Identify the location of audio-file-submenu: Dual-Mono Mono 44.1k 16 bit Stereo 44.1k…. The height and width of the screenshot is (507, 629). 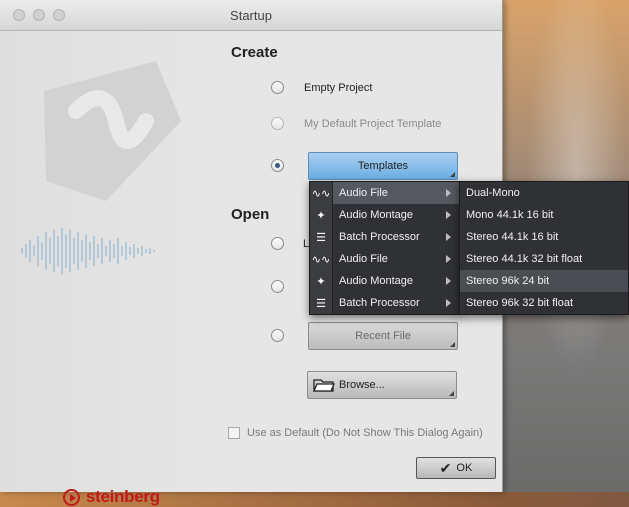
(544, 248).